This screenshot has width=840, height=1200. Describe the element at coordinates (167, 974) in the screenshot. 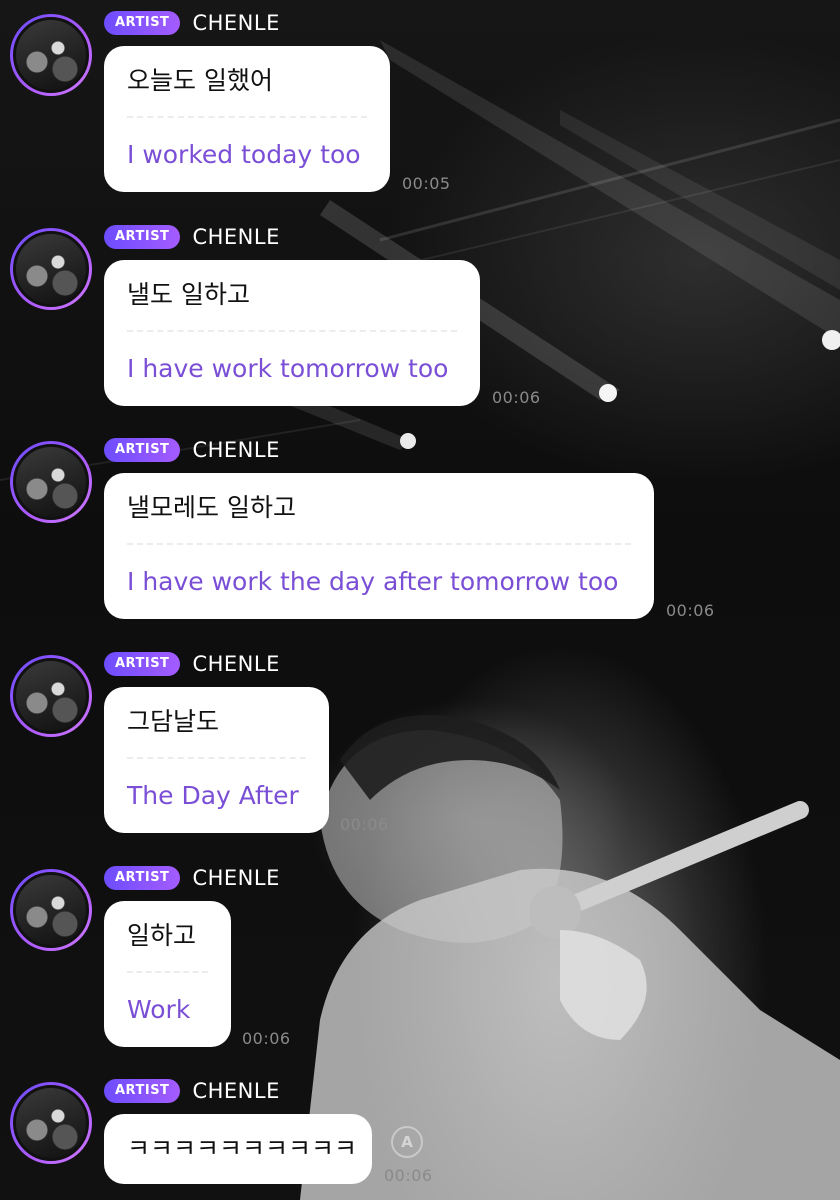

I see `message-bubble: 일하고 Work` at that location.